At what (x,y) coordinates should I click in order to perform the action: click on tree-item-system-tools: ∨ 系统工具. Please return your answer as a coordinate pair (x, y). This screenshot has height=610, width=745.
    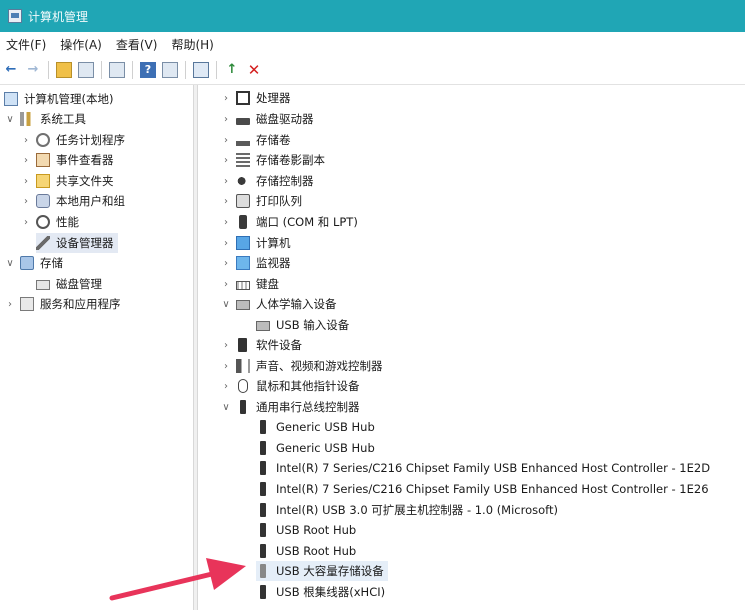
    Looking at the image, I should click on (45, 119).